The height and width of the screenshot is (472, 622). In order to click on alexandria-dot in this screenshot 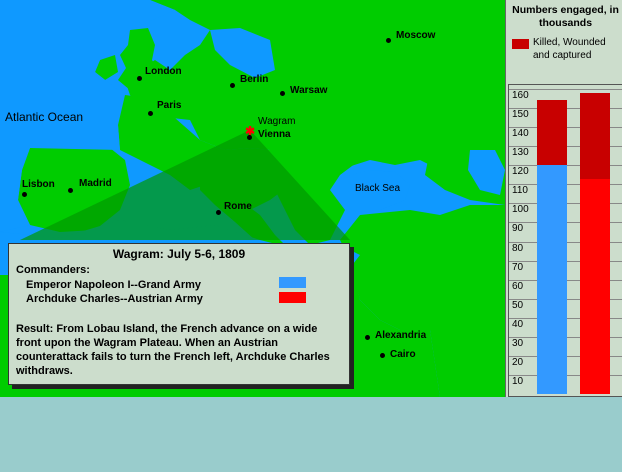, I will do `click(367, 337)`.